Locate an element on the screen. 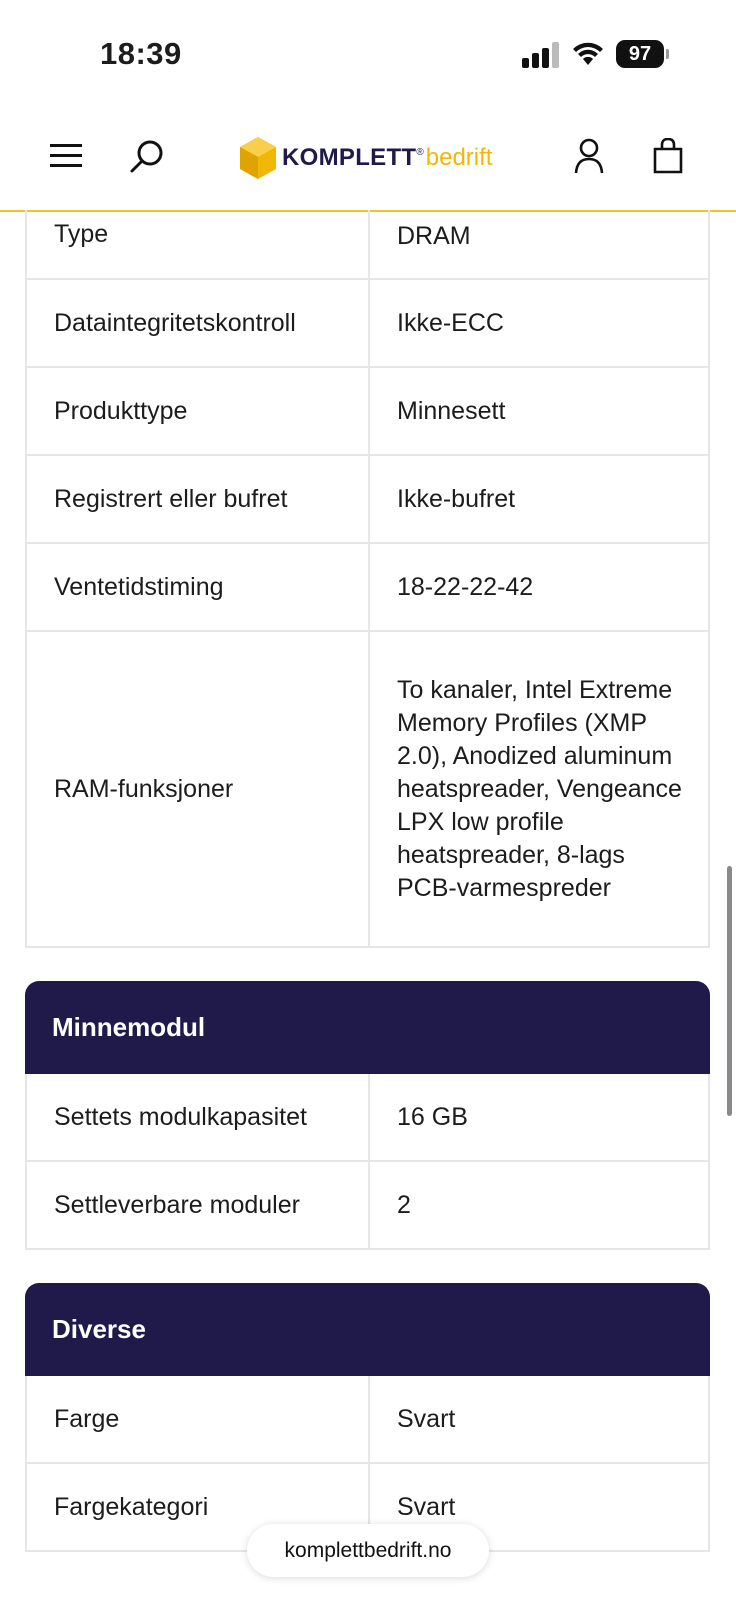  site-header: KOMPLETT ® bedrift is located at coordinates (368, 160).